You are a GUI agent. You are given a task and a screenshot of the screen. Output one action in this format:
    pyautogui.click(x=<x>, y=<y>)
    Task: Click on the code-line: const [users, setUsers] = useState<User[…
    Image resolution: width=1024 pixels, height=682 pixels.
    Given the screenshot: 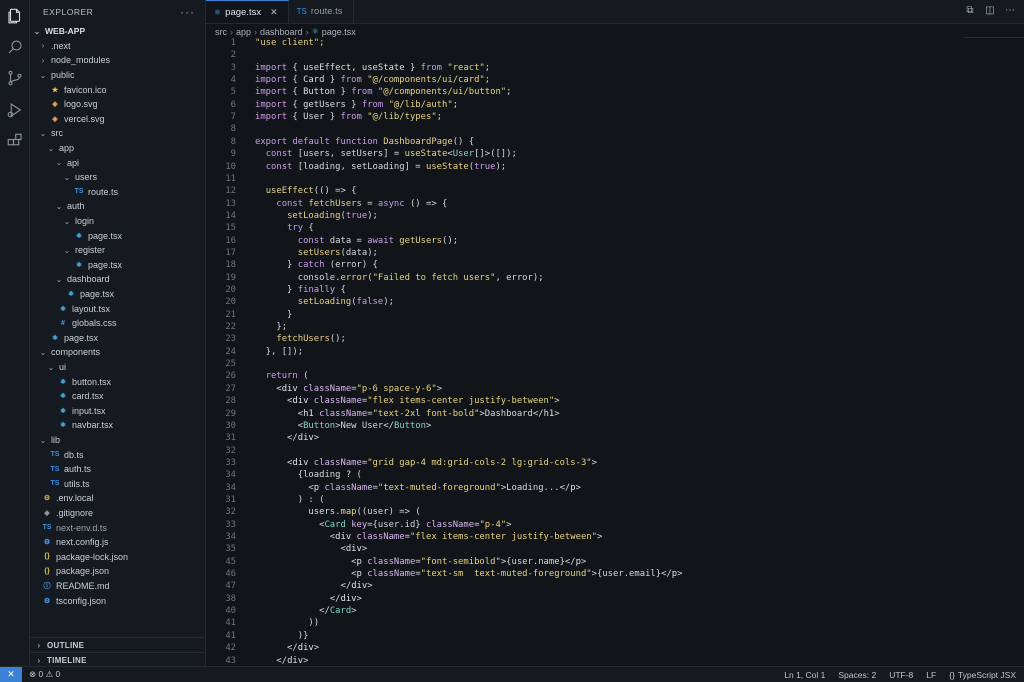 What is the action you would take?
    pyautogui.click(x=386, y=154)
    